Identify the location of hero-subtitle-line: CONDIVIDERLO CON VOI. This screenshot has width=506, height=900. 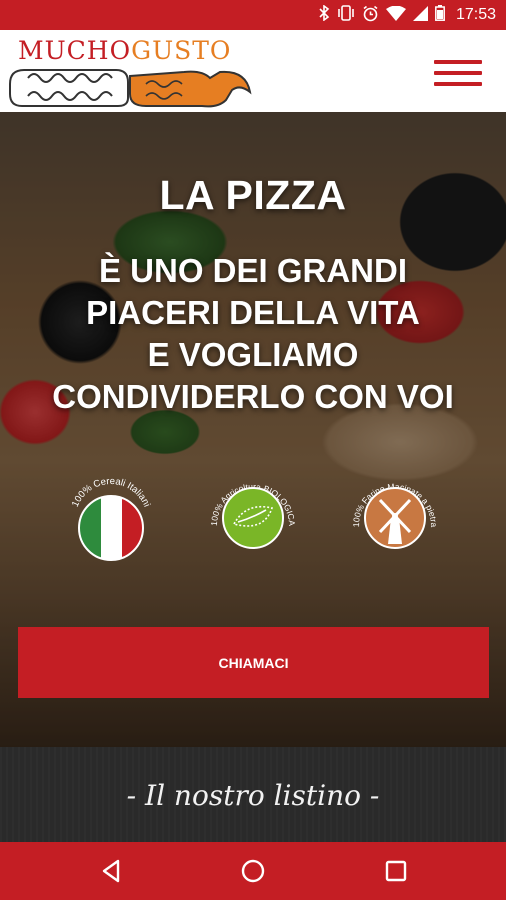
(253, 396).